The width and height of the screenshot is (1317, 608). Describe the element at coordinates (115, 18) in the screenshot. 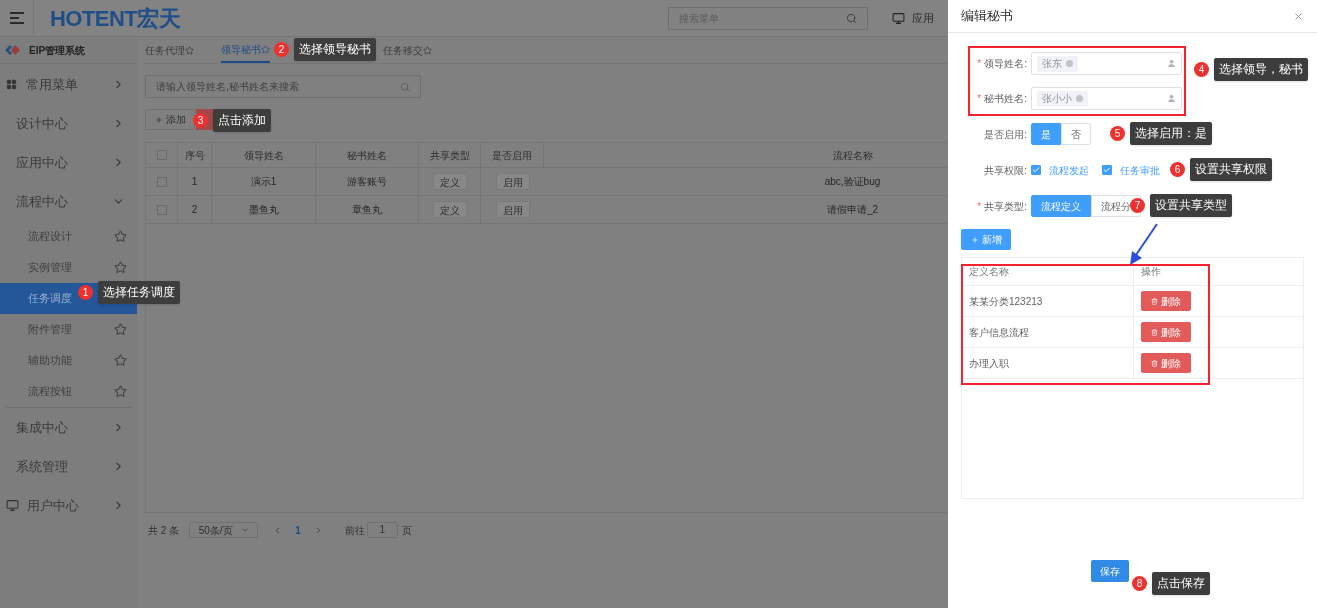

I see `logo: HOTENT宏天` at that location.